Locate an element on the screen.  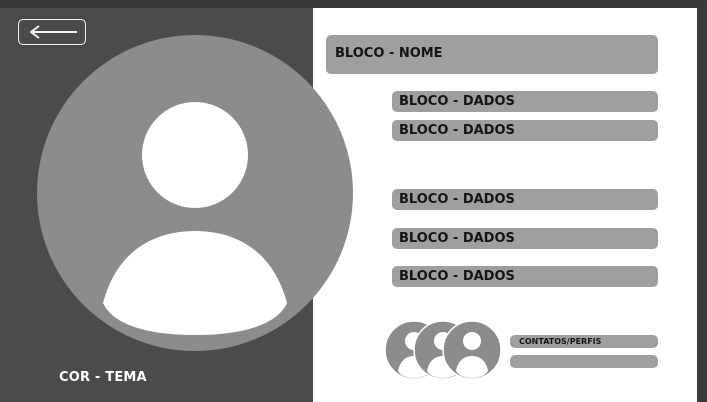
data-block-5: BLOCO - DADOS is located at coordinates (525, 276).